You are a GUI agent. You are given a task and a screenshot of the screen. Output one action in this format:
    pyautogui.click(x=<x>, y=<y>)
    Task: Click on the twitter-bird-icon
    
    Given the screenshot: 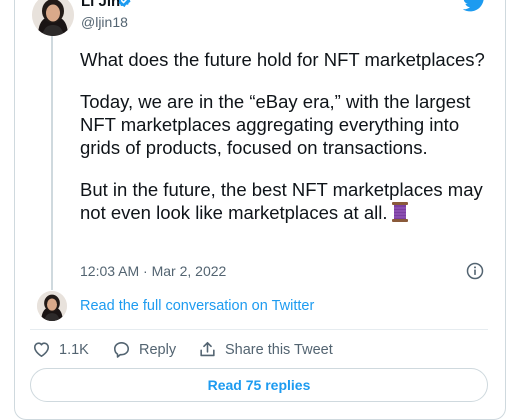 What is the action you would take?
    pyautogui.click(x=475, y=6)
    